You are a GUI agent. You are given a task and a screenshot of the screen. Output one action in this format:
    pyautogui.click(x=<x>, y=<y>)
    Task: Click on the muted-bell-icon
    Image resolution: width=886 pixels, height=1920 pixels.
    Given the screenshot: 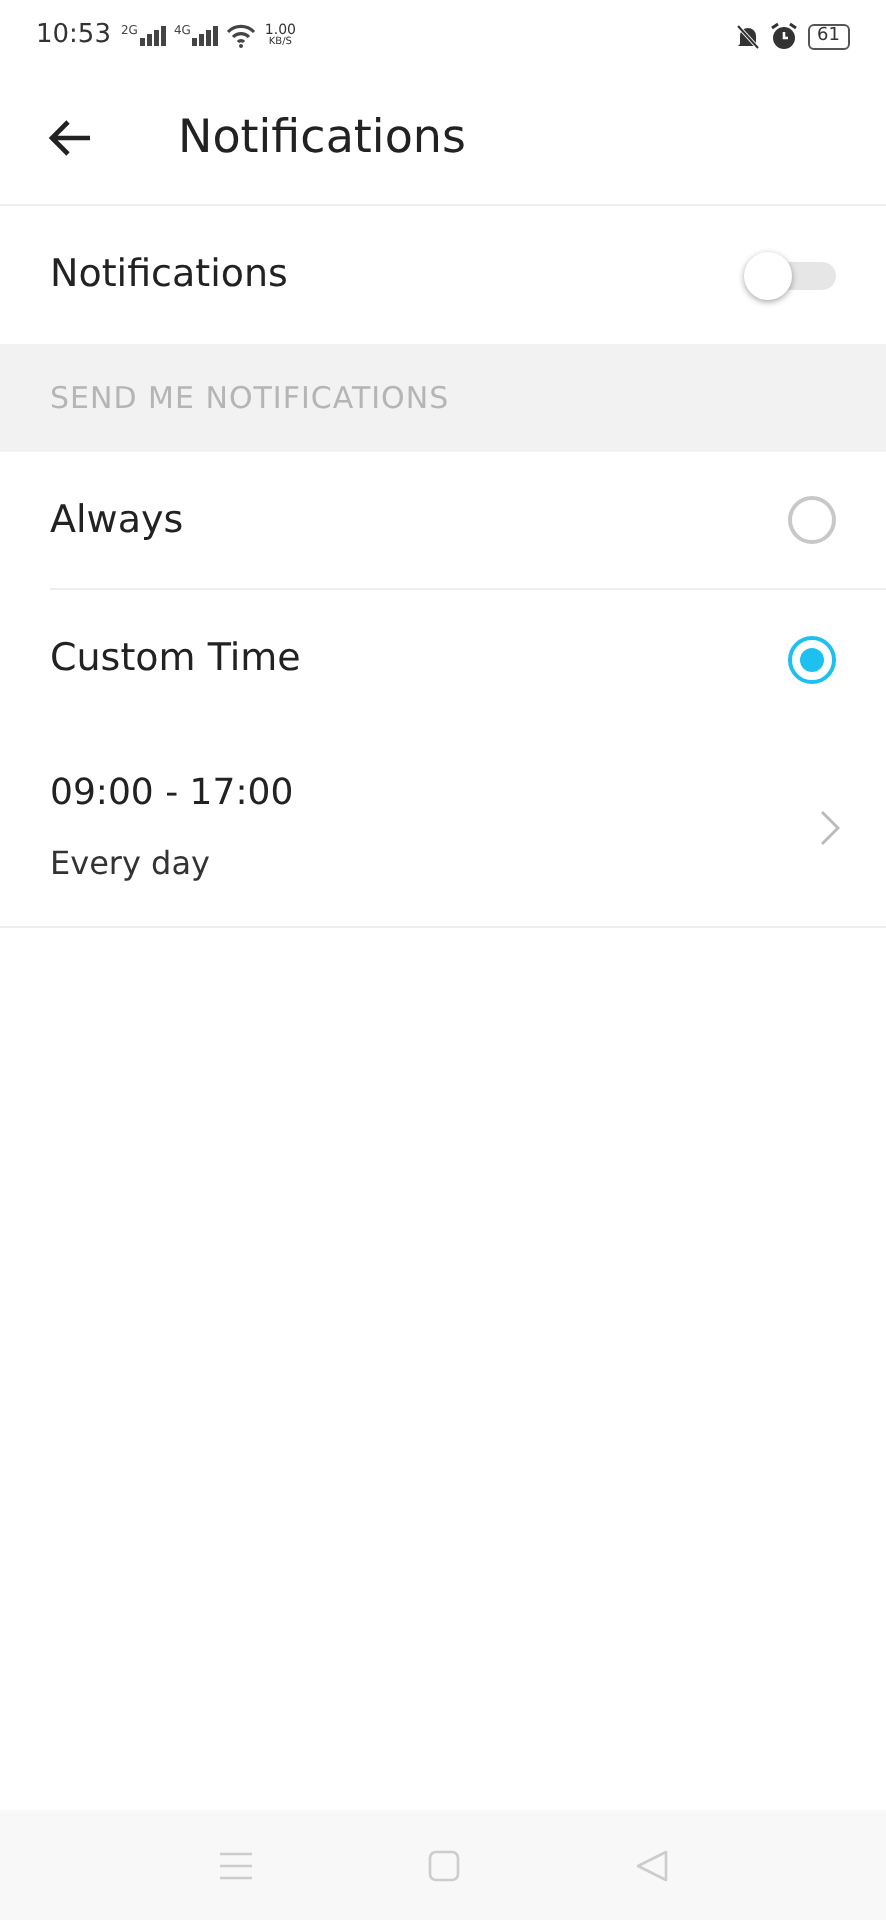 What is the action you would take?
    pyautogui.click(x=747, y=36)
    